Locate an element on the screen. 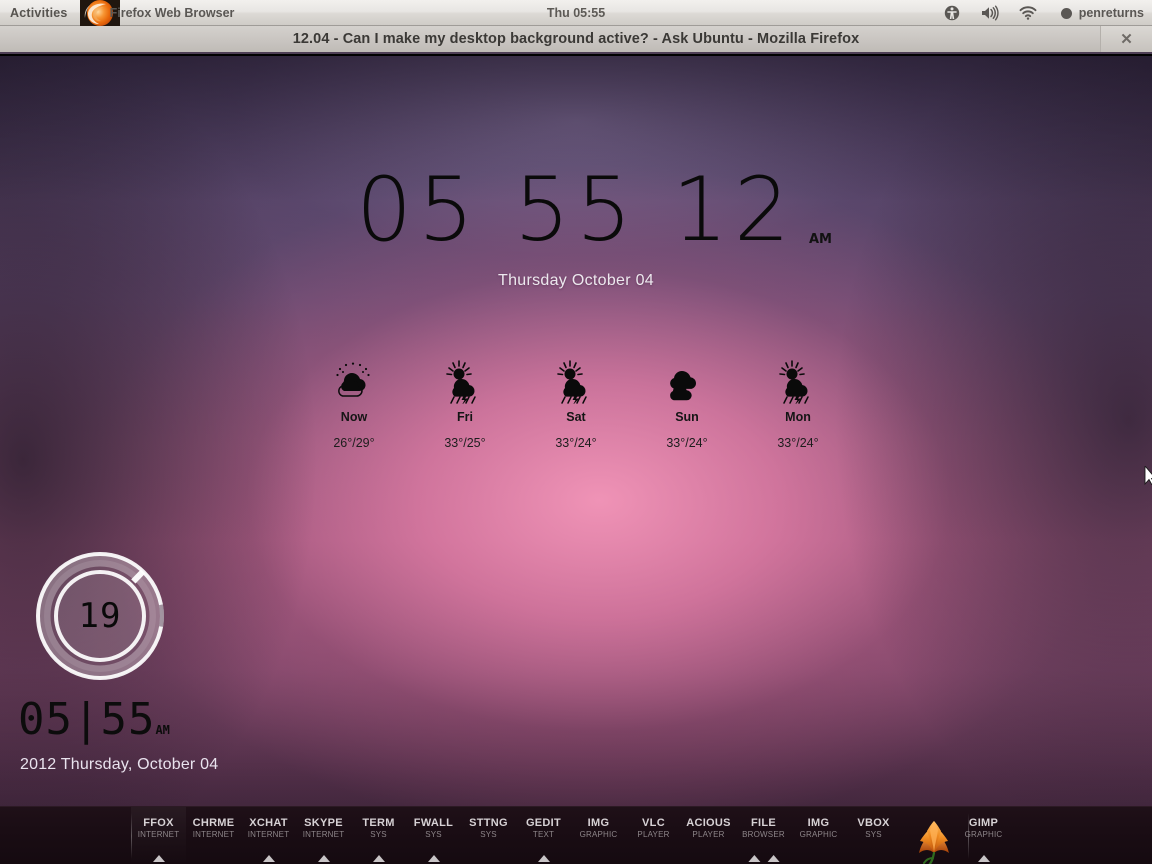 Image resolution: width=1152 pixels, height=864 pixels. weather-day-cell: Now 26°/29° is located at coordinates (354, 403).